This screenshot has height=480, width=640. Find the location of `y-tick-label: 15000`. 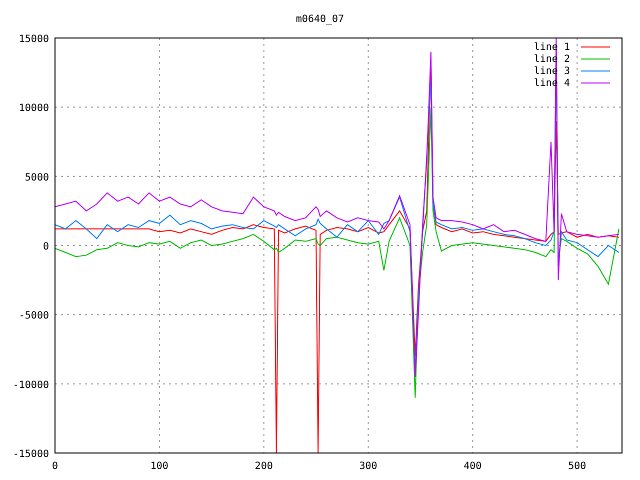

y-tick-label: 15000 is located at coordinates (33, 39).